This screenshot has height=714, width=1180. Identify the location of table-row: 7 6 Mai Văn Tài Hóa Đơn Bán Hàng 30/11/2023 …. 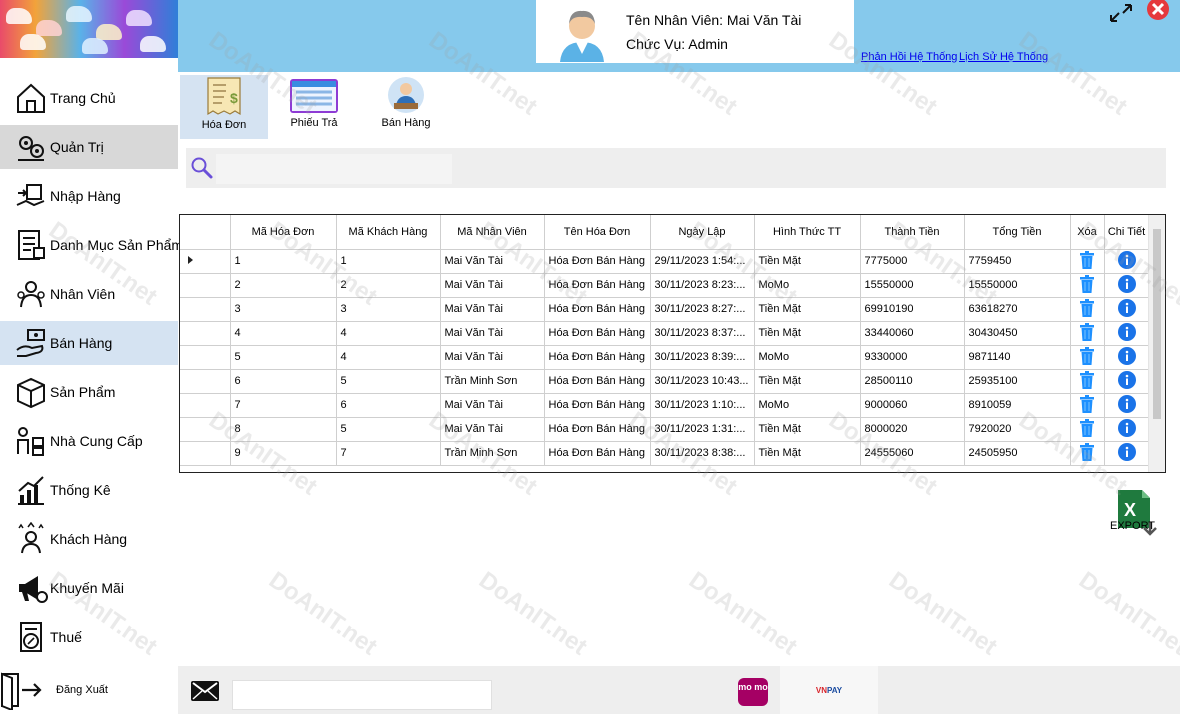
(665, 405).